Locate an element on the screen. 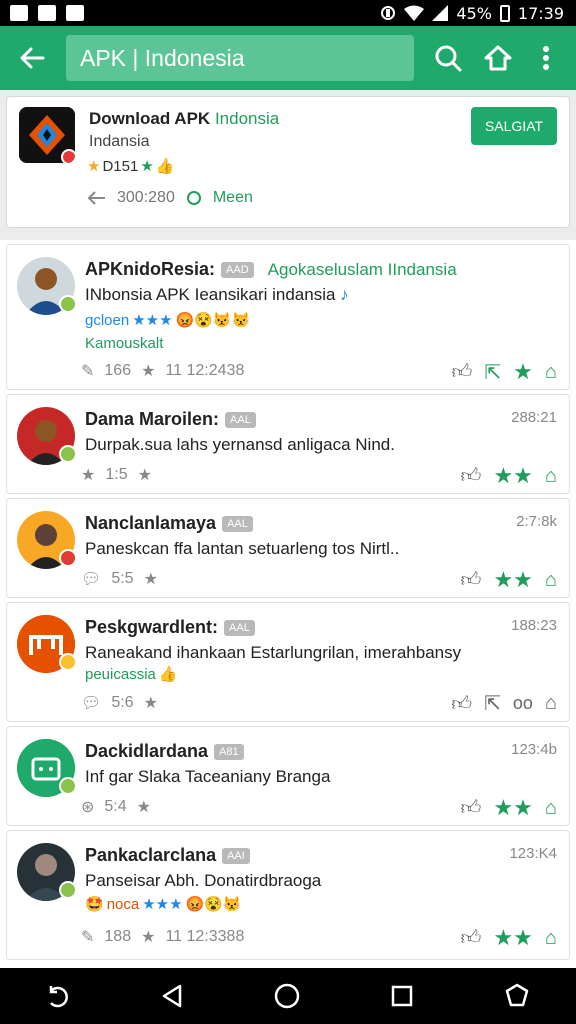 The width and height of the screenshot is (576, 1024). app-subtitle: Indansia is located at coordinates (119, 141).